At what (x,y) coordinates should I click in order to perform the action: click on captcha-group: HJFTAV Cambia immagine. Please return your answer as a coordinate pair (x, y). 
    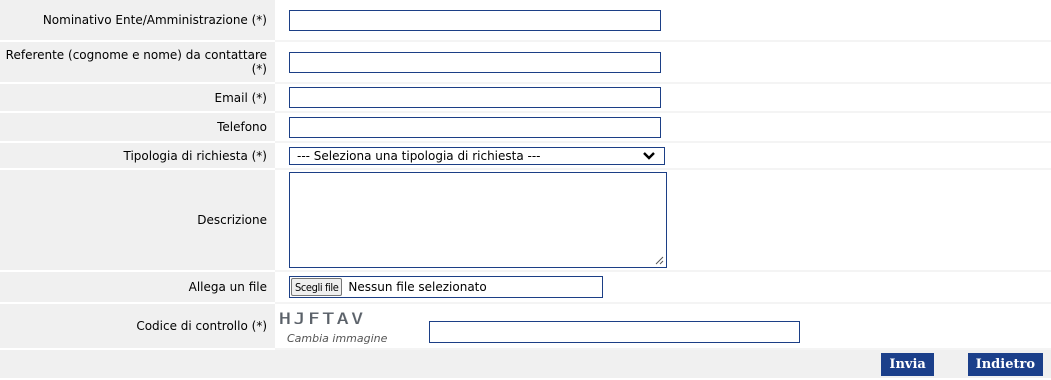
    Looking at the image, I should click on (665, 326).